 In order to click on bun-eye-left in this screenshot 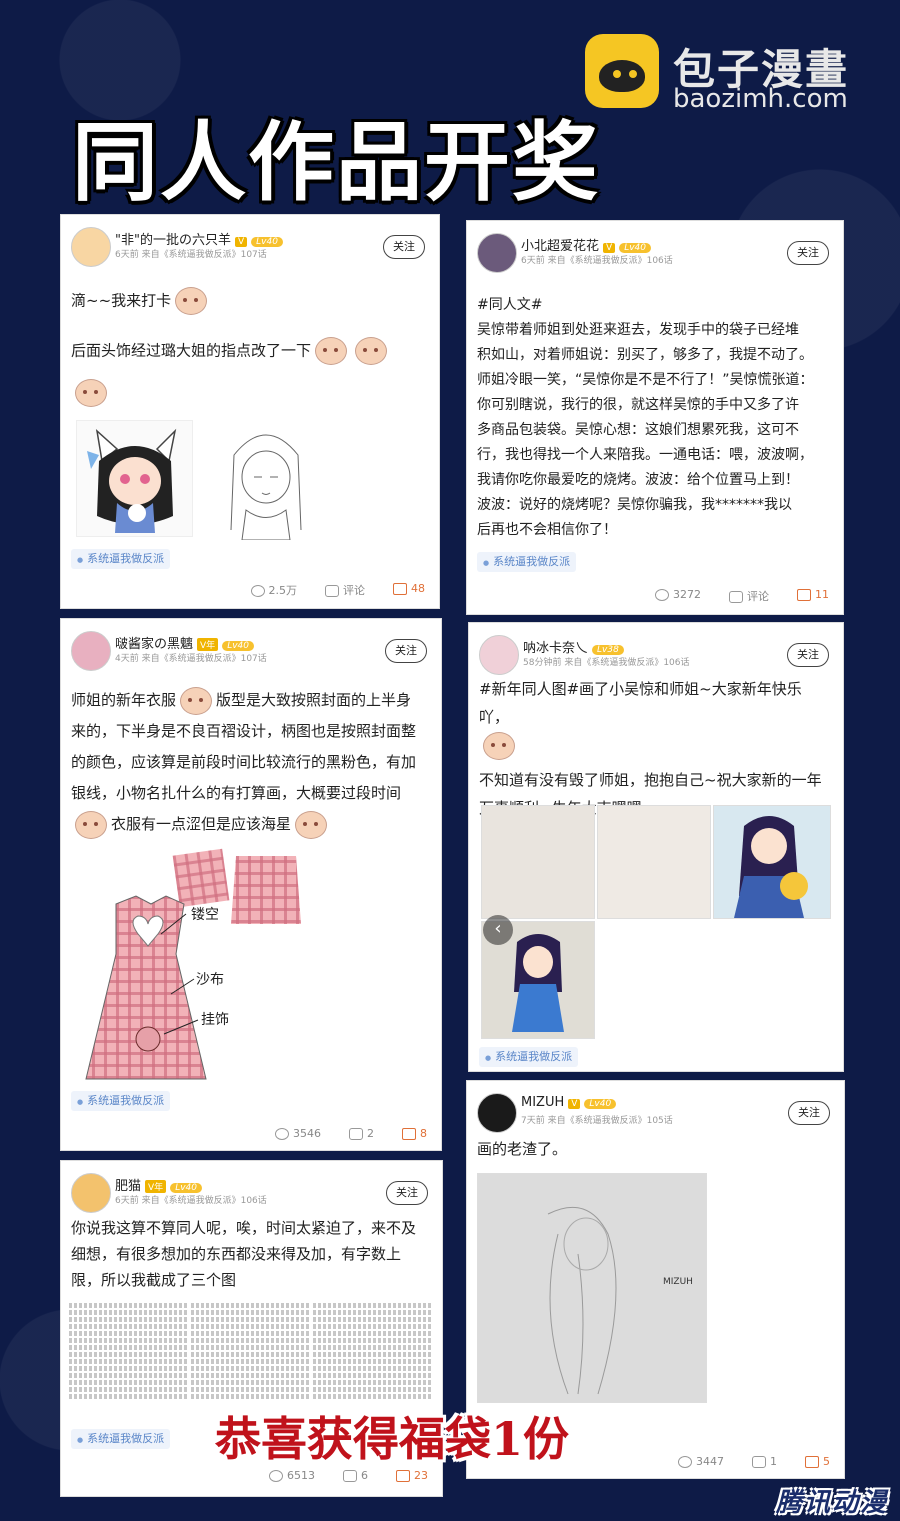, I will do `click(617, 74)`.